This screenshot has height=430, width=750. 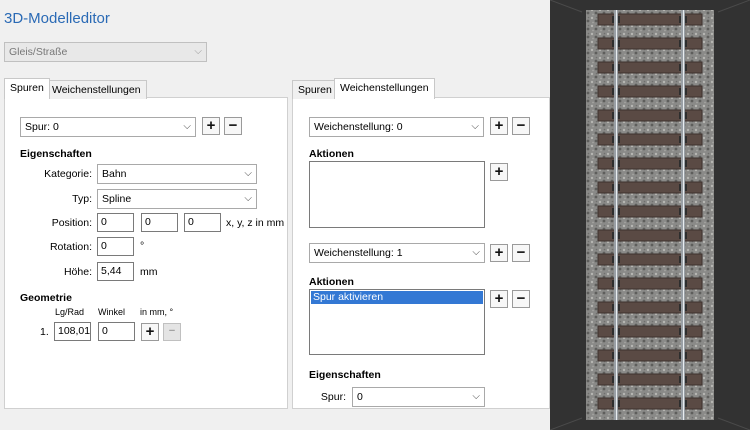 I want to click on position-x-input: 0, so click(x=115, y=222).